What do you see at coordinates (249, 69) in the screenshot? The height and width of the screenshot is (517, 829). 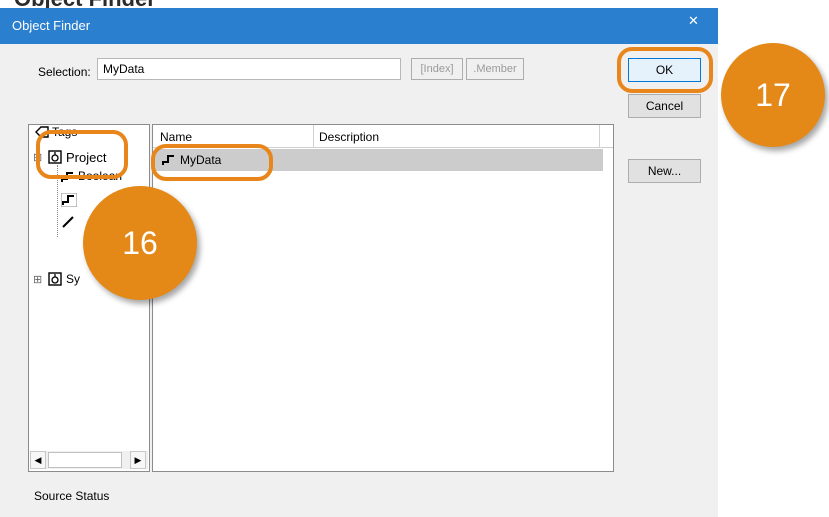 I see `selection-input: MyData` at bounding box center [249, 69].